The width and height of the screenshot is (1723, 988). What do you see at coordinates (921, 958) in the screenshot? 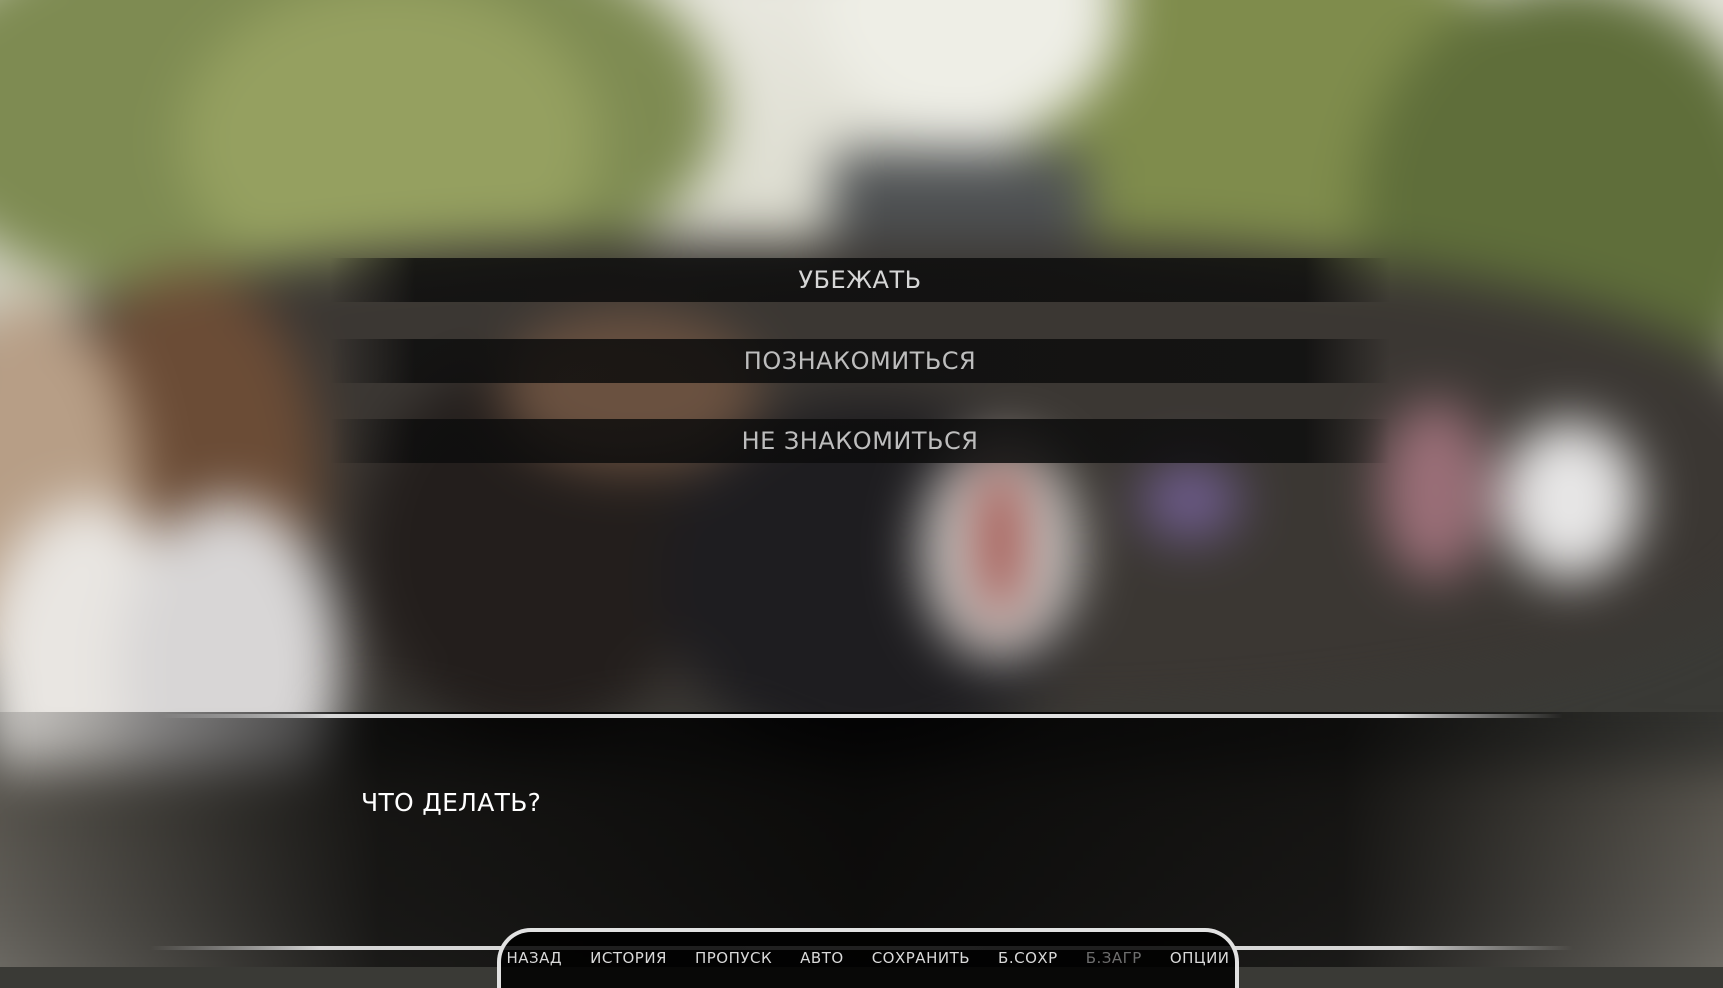
I see `quick-menu-save-button: СОХРАНИТЬ` at bounding box center [921, 958].